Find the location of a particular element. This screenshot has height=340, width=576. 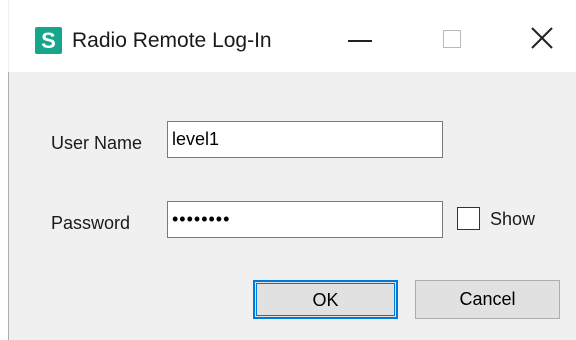

password-field is located at coordinates (305, 219).